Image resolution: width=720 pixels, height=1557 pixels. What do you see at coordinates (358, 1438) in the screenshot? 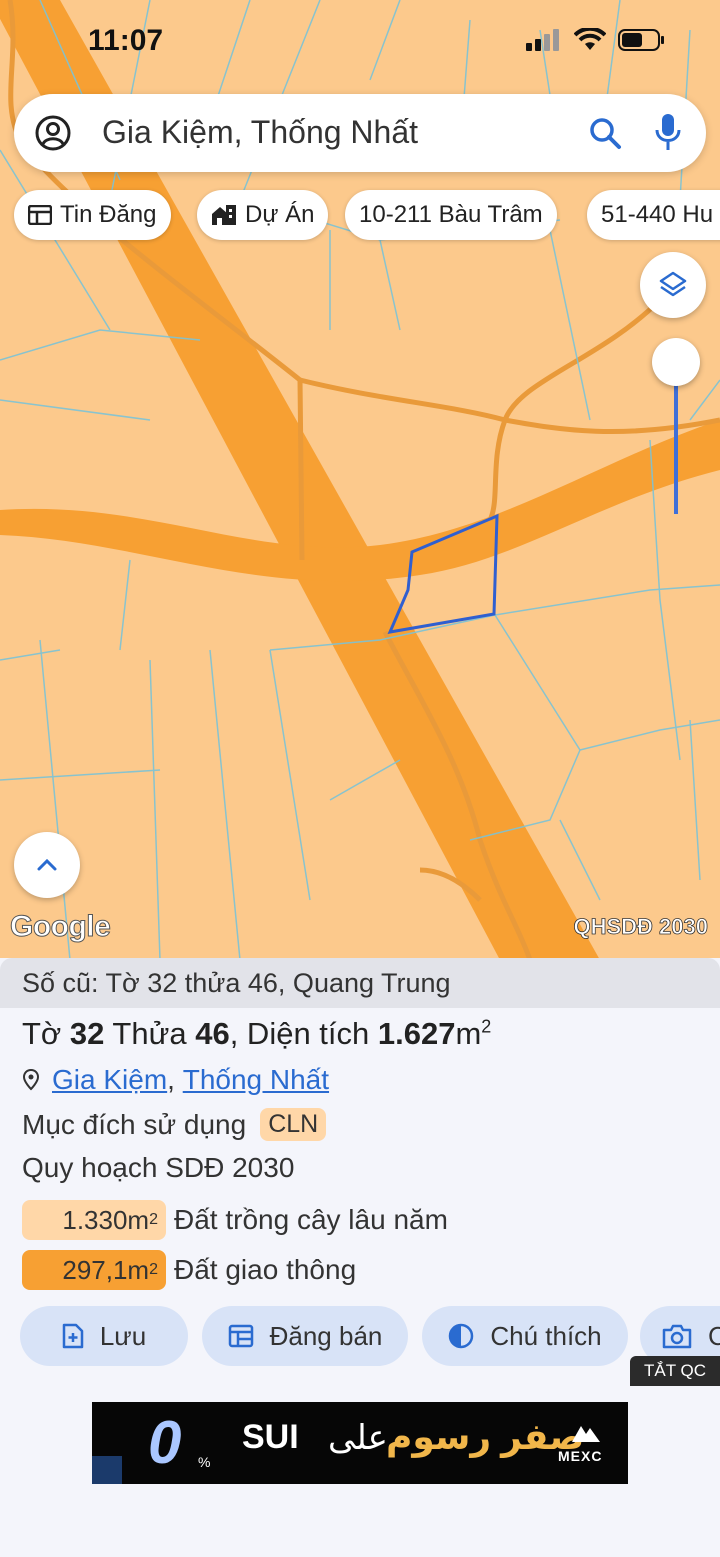
I see `ad-ala: على` at bounding box center [358, 1438].